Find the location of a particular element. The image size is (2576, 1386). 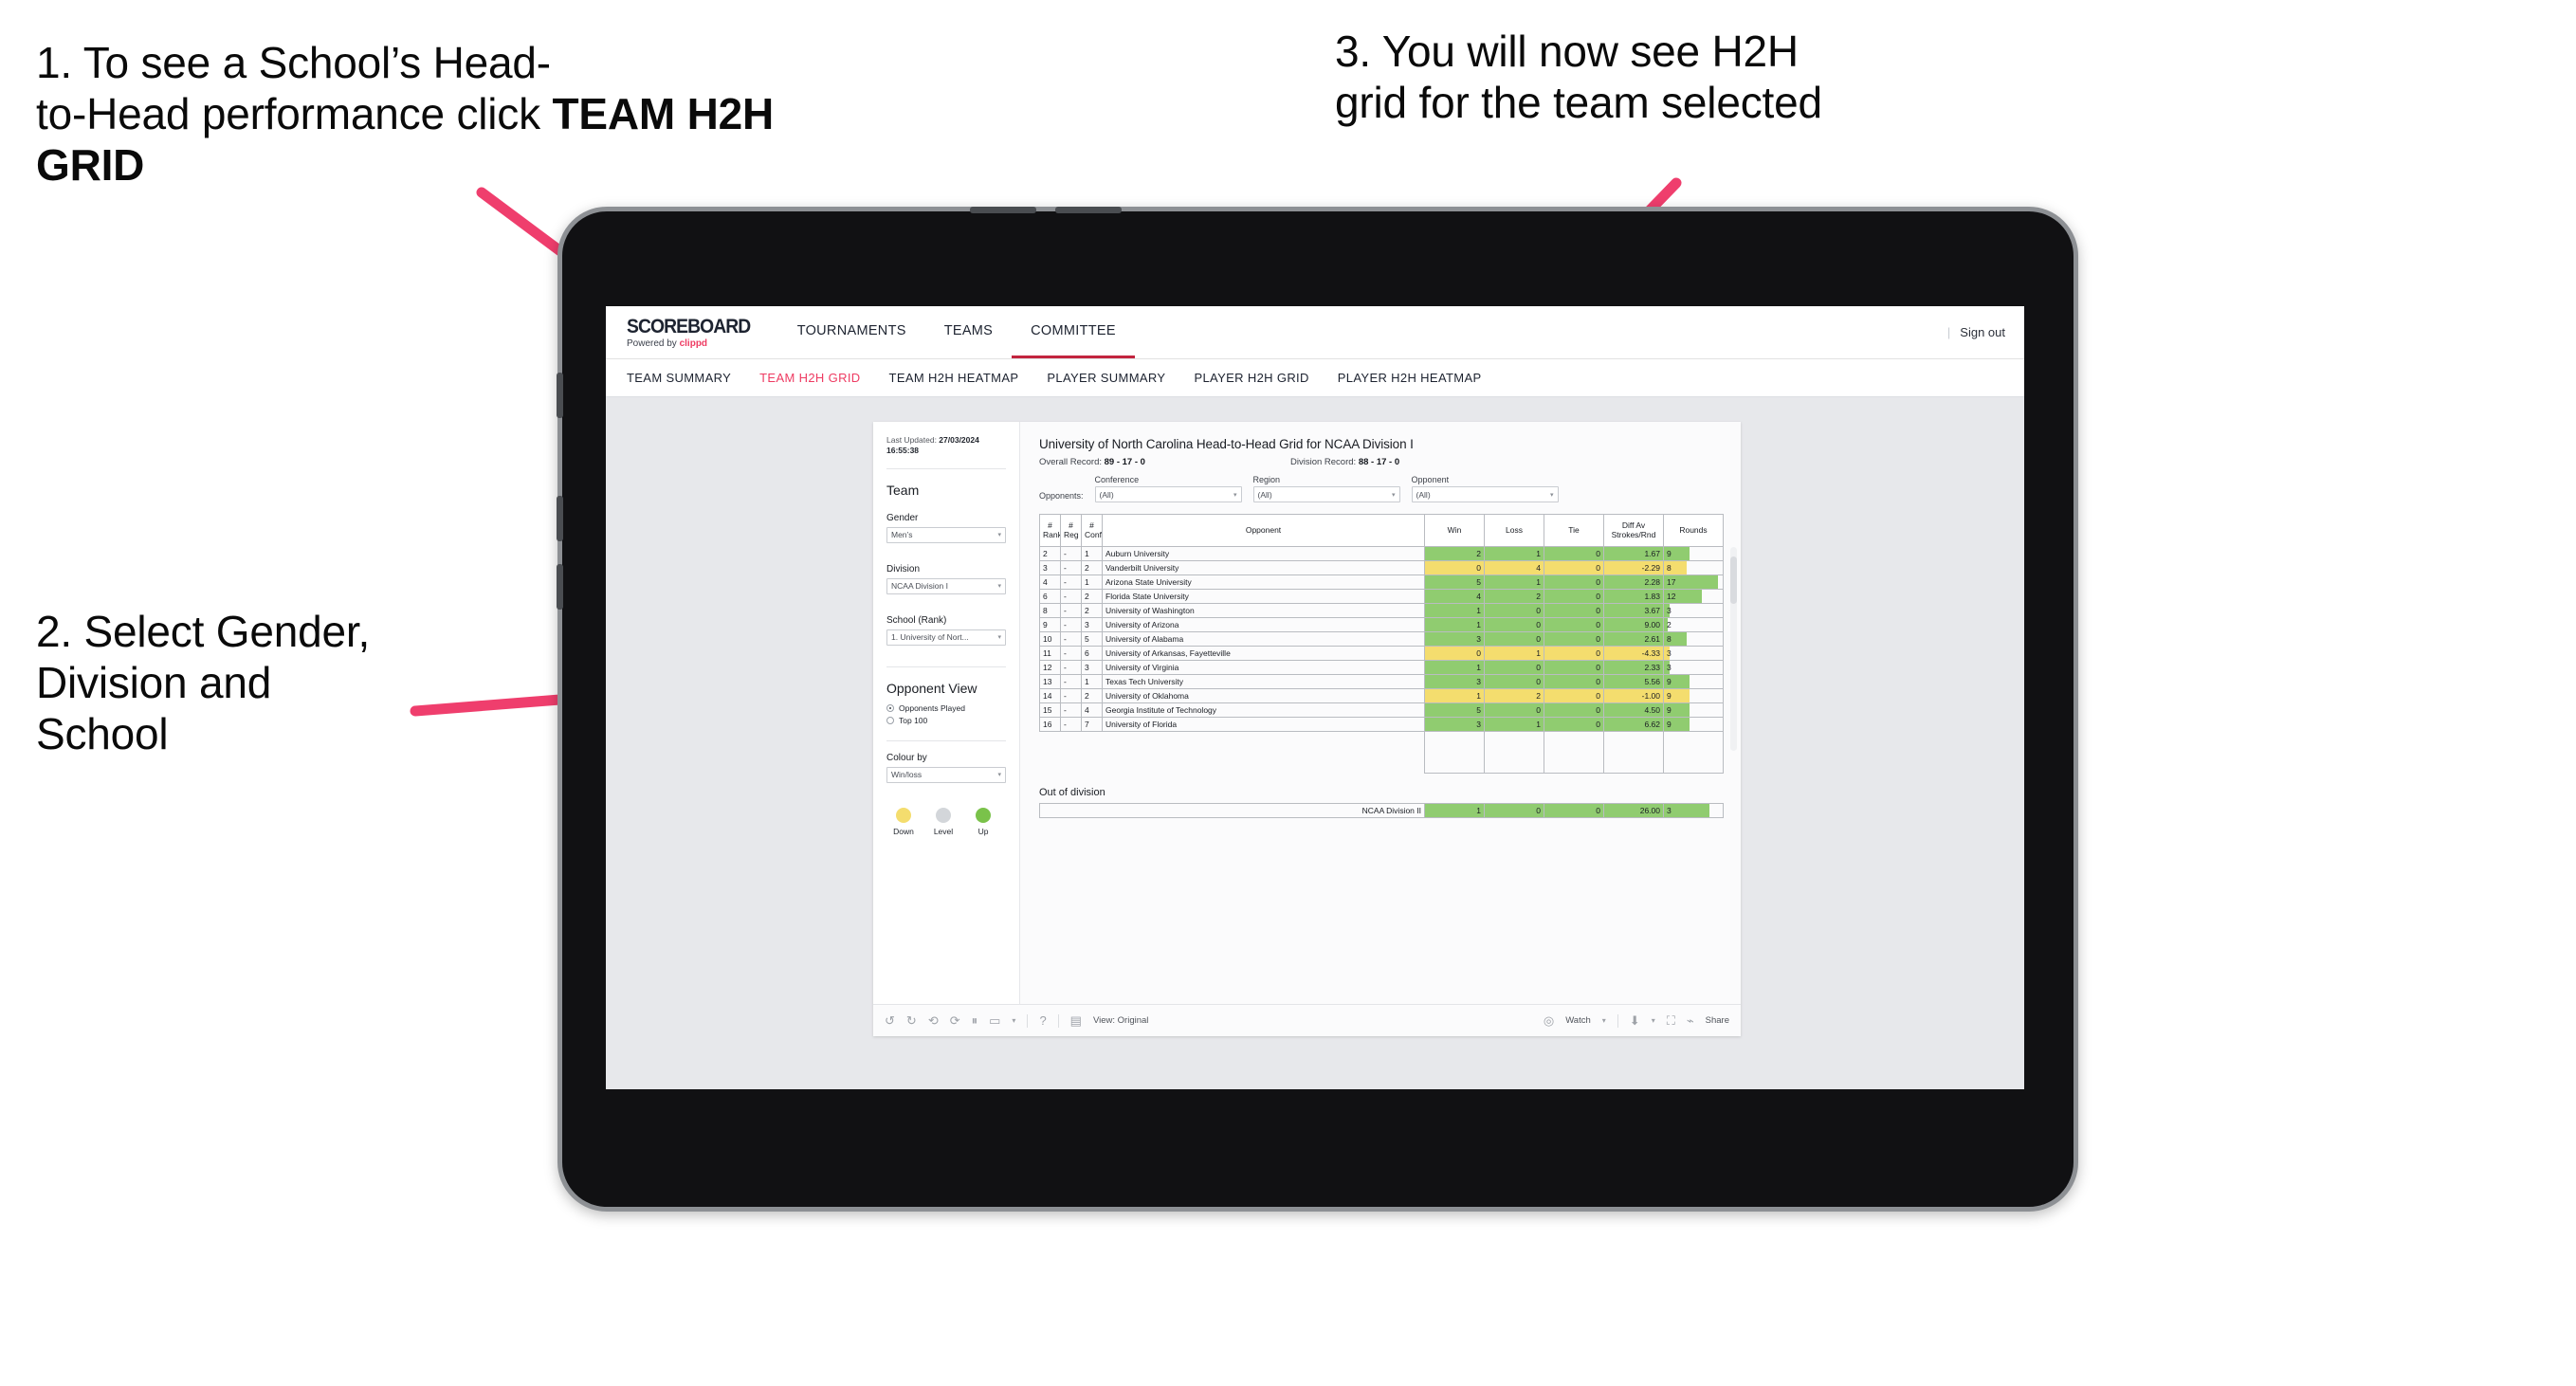

cell-win: 1 is located at coordinates (1454, 811).